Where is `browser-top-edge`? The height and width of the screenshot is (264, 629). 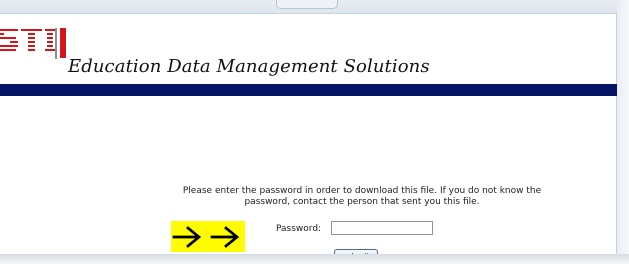 browser-top-edge is located at coordinates (314, 7).